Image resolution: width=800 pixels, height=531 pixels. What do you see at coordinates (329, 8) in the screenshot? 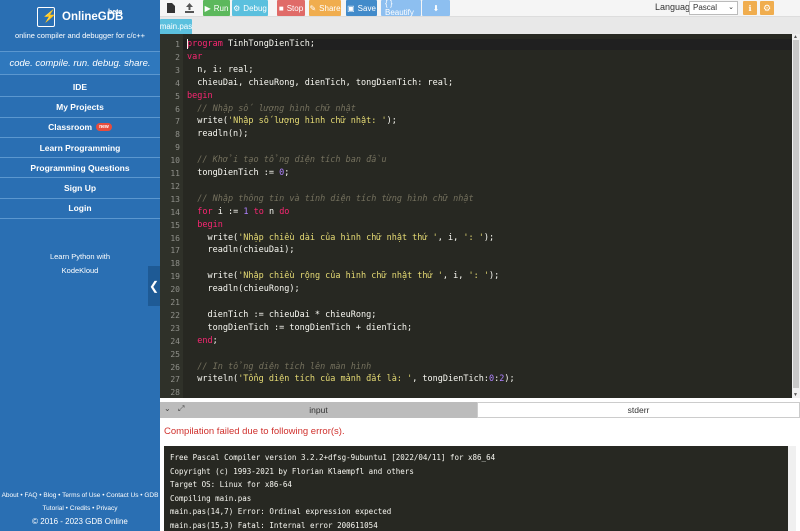
I see `share-label: Share` at bounding box center [329, 8].